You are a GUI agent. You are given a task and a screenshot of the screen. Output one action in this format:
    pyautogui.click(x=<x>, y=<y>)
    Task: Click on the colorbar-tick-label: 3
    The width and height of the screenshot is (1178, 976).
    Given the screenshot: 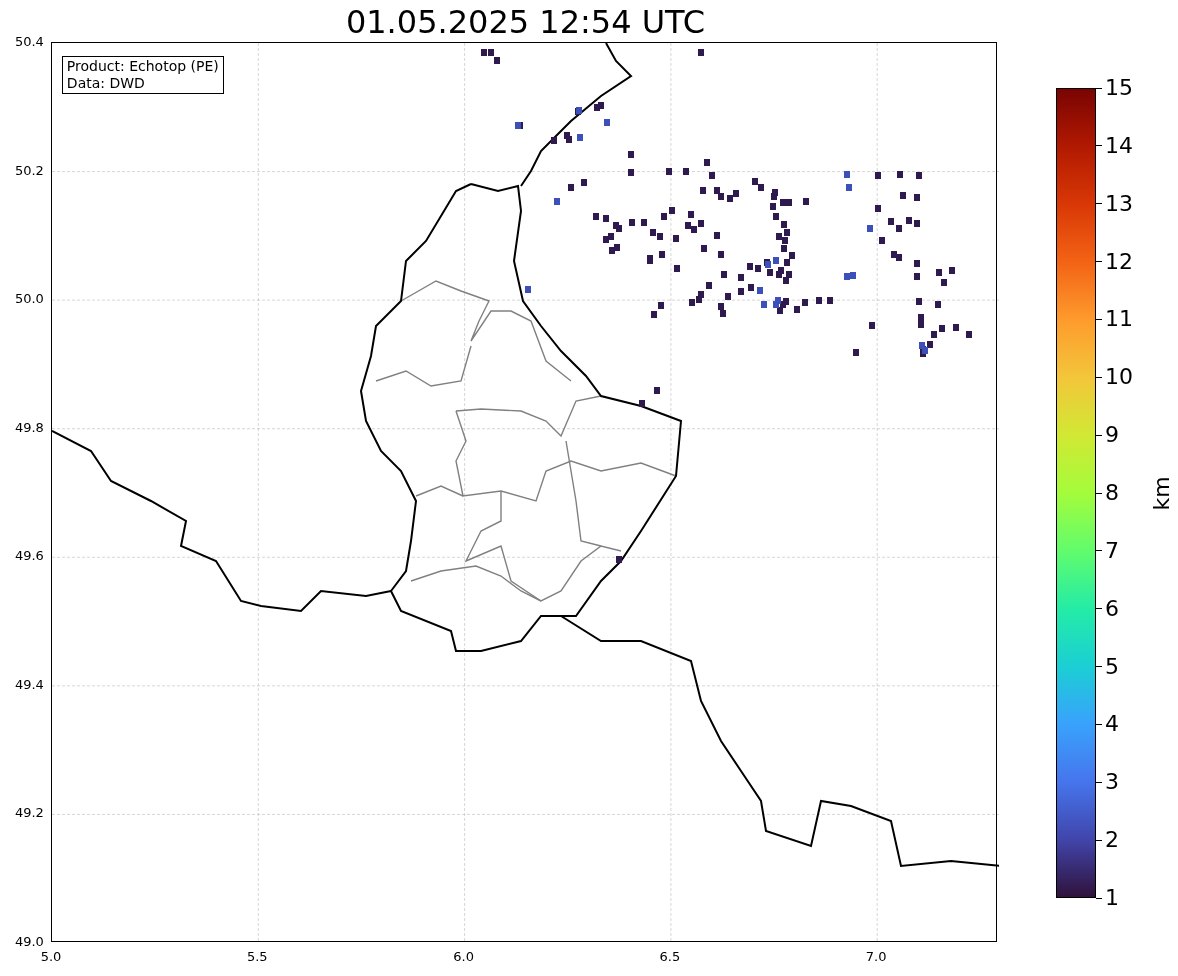 What is the action you would take?
    pyautogui.click(x=1111, y=782)
    